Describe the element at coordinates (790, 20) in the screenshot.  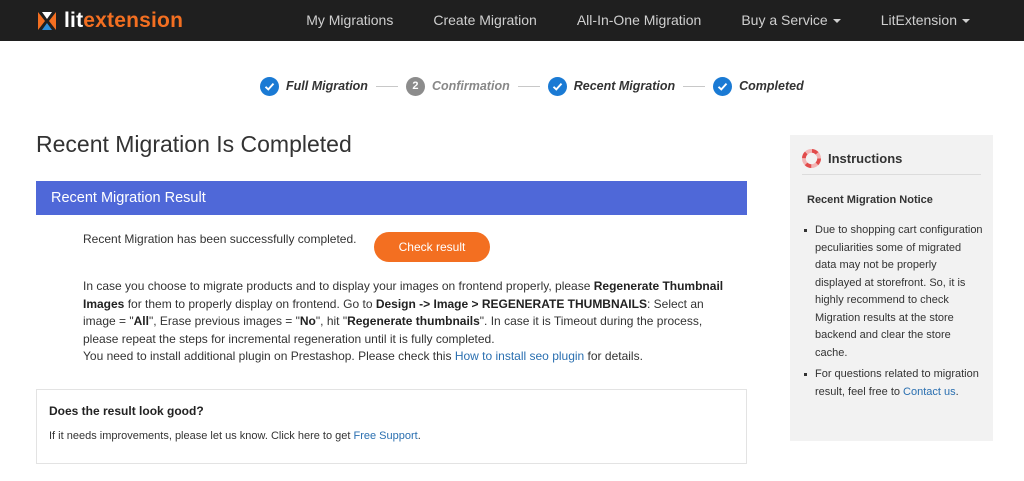
I see `nav-buy-a-service: Buy a Service` at that location.